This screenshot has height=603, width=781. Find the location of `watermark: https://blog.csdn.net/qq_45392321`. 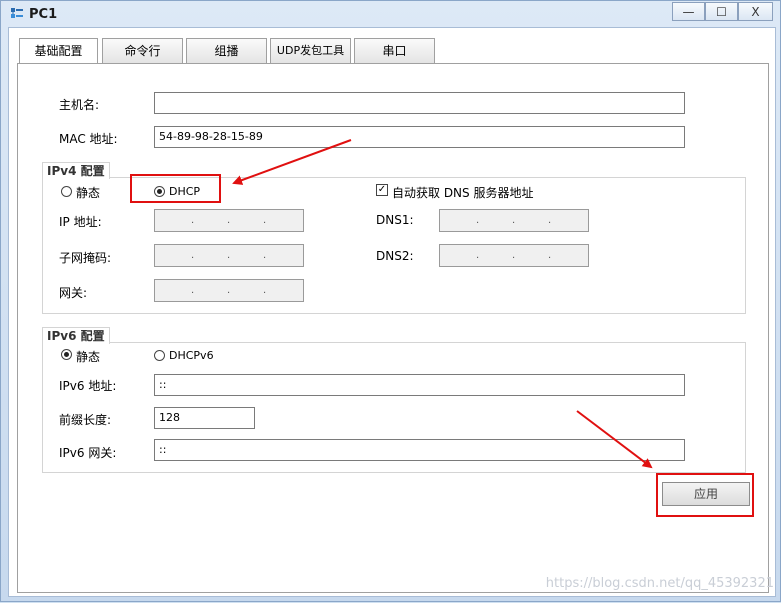

watermark: https://blog.csdn.net/qq_45392321 is located at coordinates (659, 583).